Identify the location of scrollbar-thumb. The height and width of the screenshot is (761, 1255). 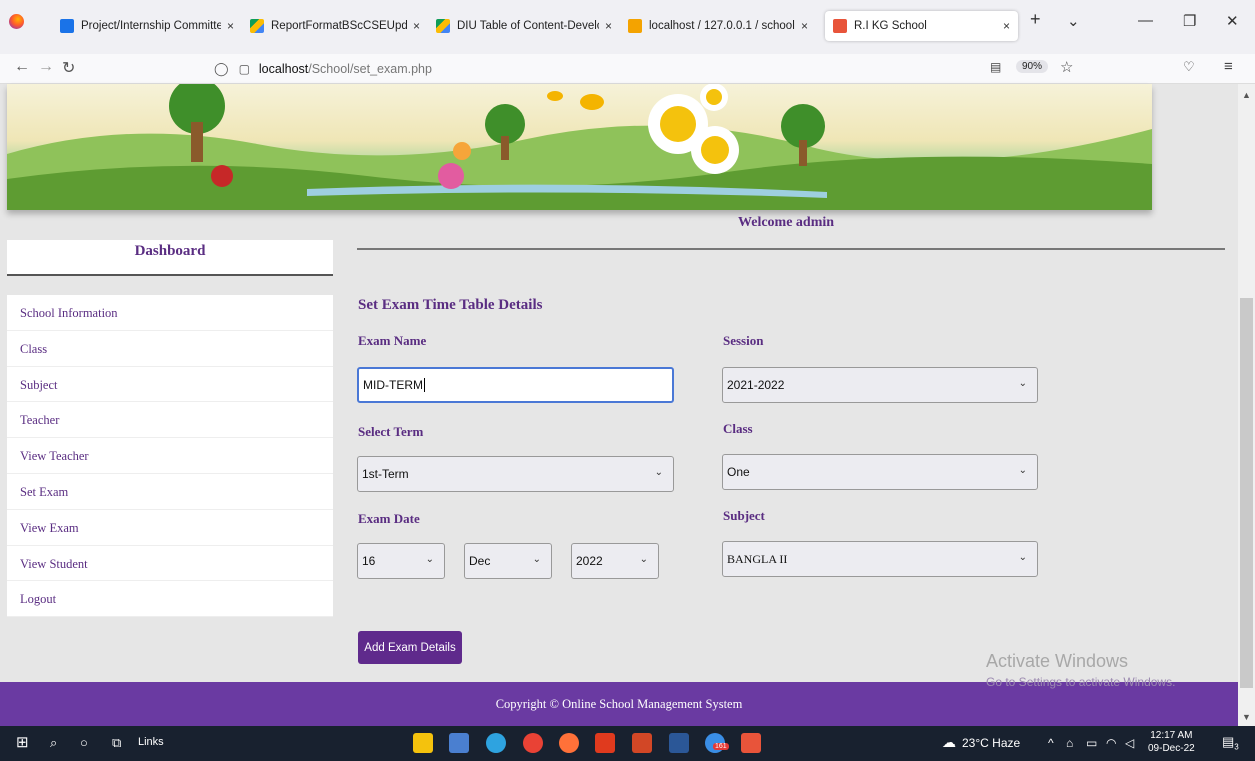
(1246, 493).